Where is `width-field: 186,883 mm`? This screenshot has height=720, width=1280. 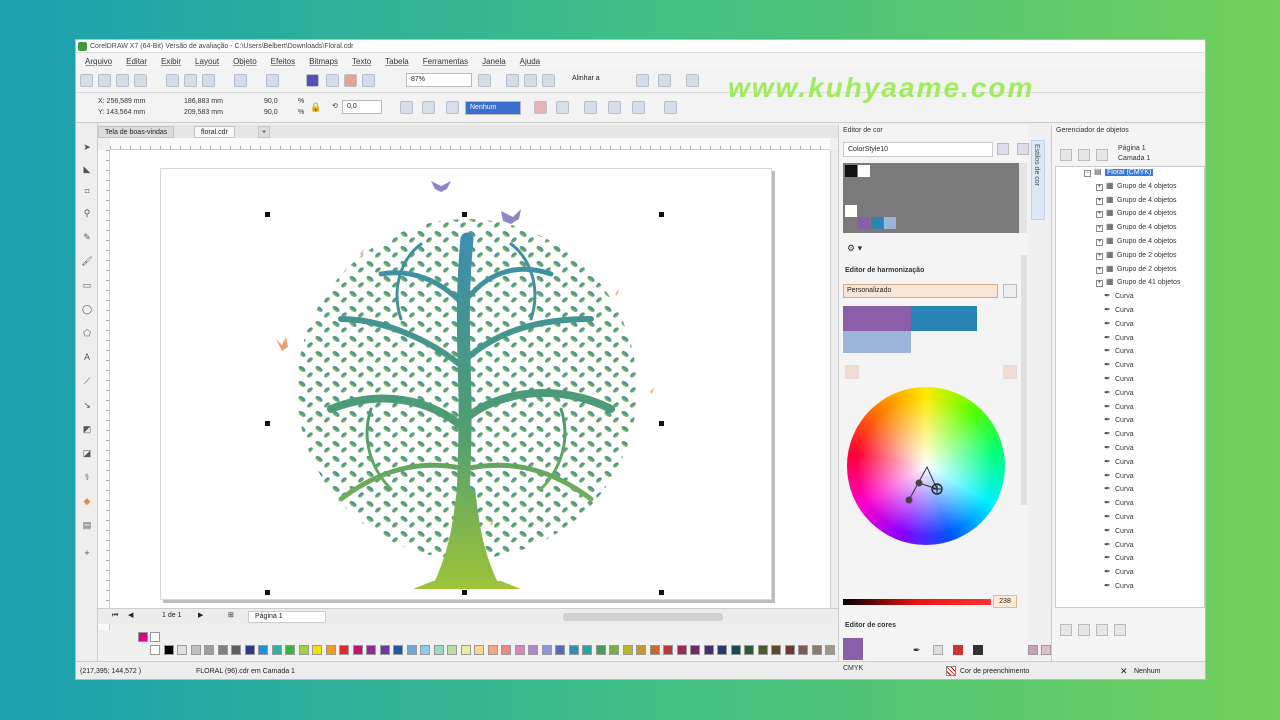 width-field: 186,883 mm is located at coordinates (203, 102).